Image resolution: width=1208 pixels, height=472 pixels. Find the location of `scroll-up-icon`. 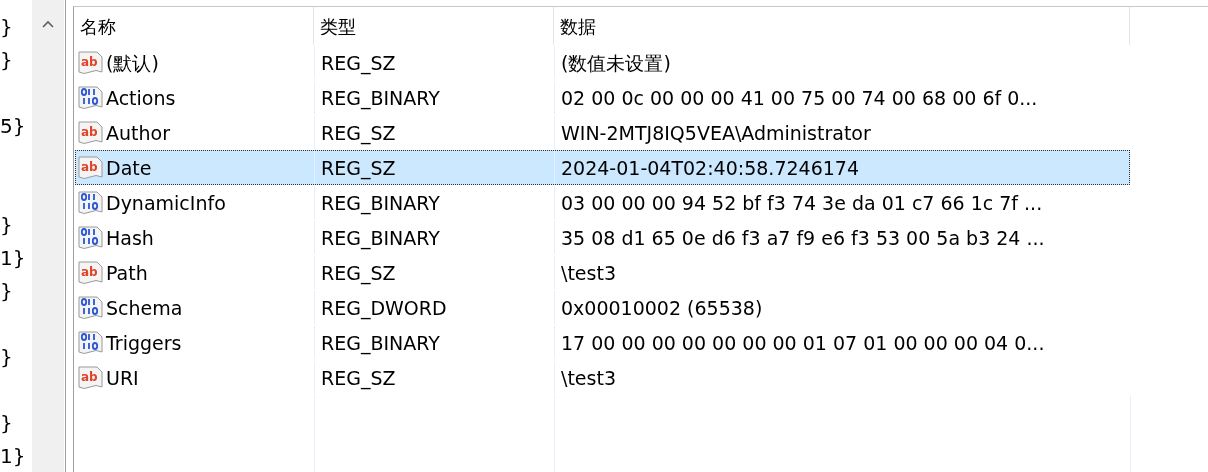

scroll-up-icon is located at coordinates (48, 24).